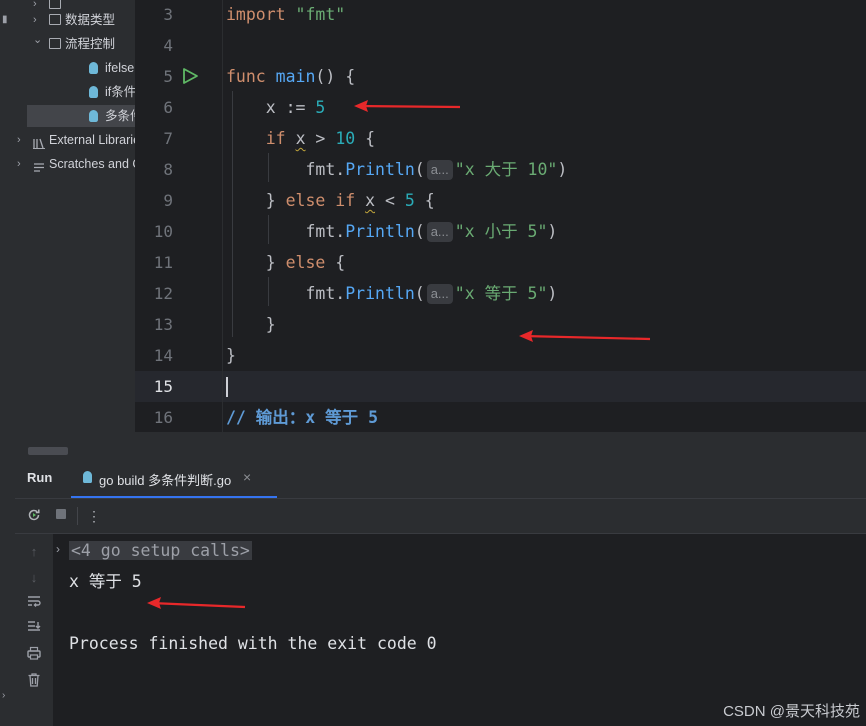  I want to click on tree-item: ifelse, so click(75, 68).